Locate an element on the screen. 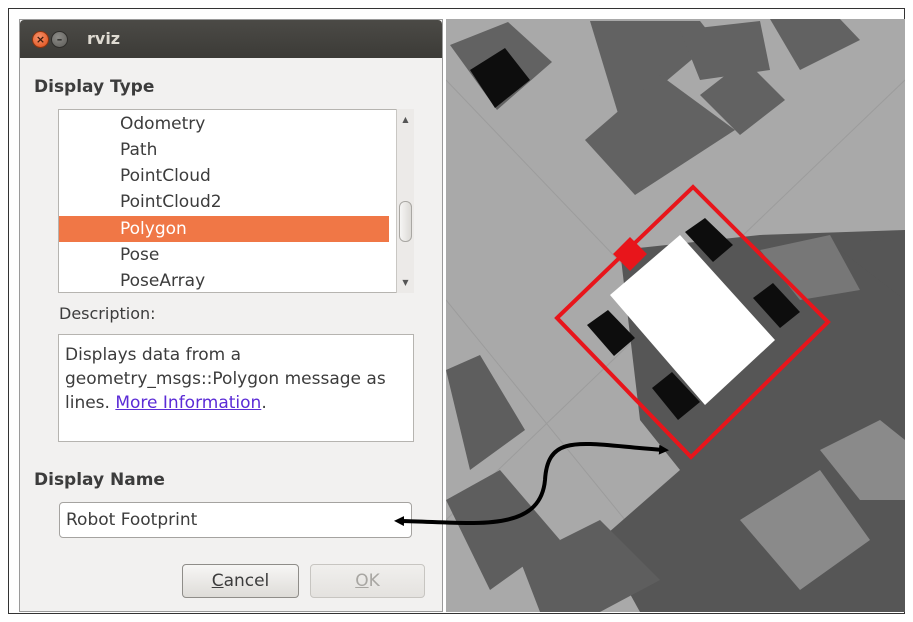 Image resolution: width=913 pixels, height=622 pixels. scroll-thumb is located at coordinates (405, 221).